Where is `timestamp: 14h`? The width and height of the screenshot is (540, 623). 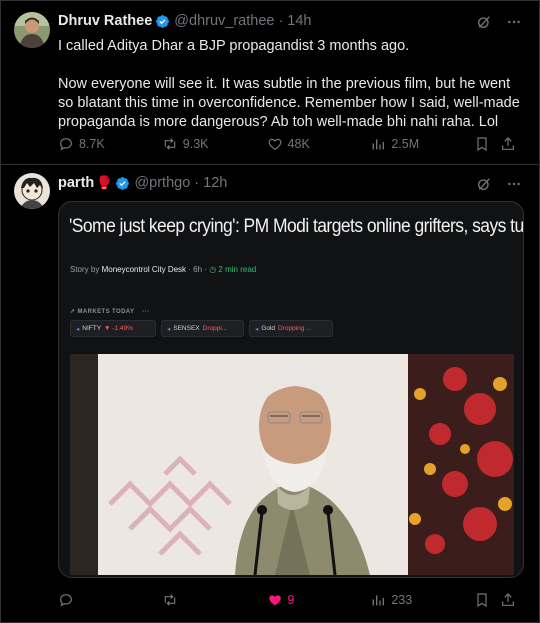
timestamp: 14h is located at coordinates (299, 21).